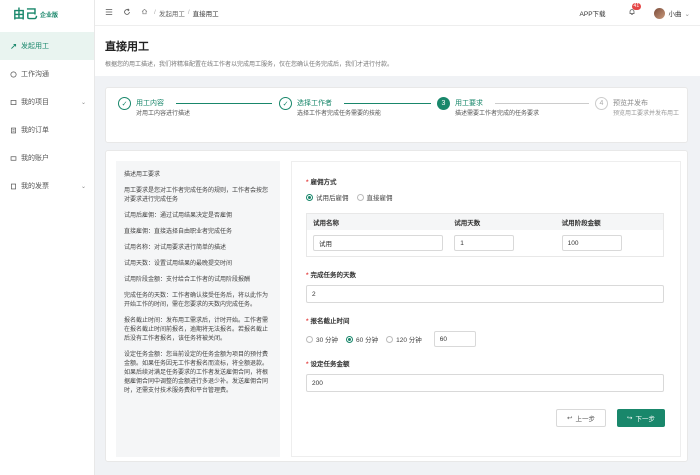  Describe the element at coordinates (35, 130) in the screenshot. I see `sidebar-item-label: 我的订单` at that location.